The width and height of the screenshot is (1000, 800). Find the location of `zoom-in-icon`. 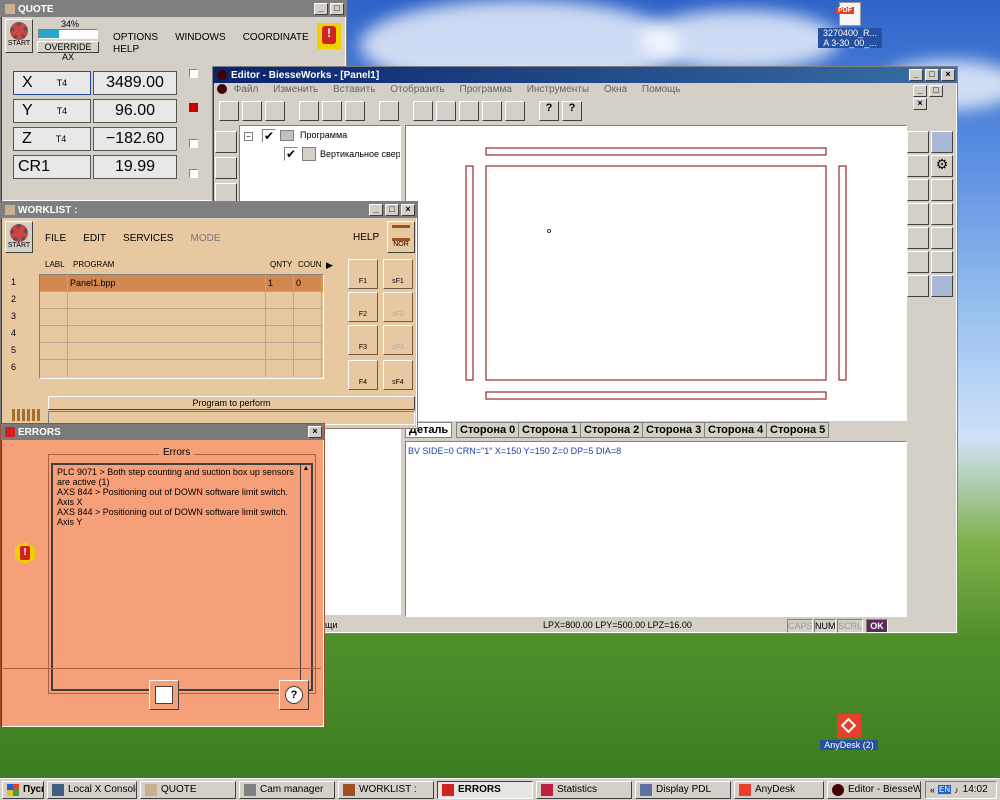

zoom-in-icon is located at coordinates (446, 111).